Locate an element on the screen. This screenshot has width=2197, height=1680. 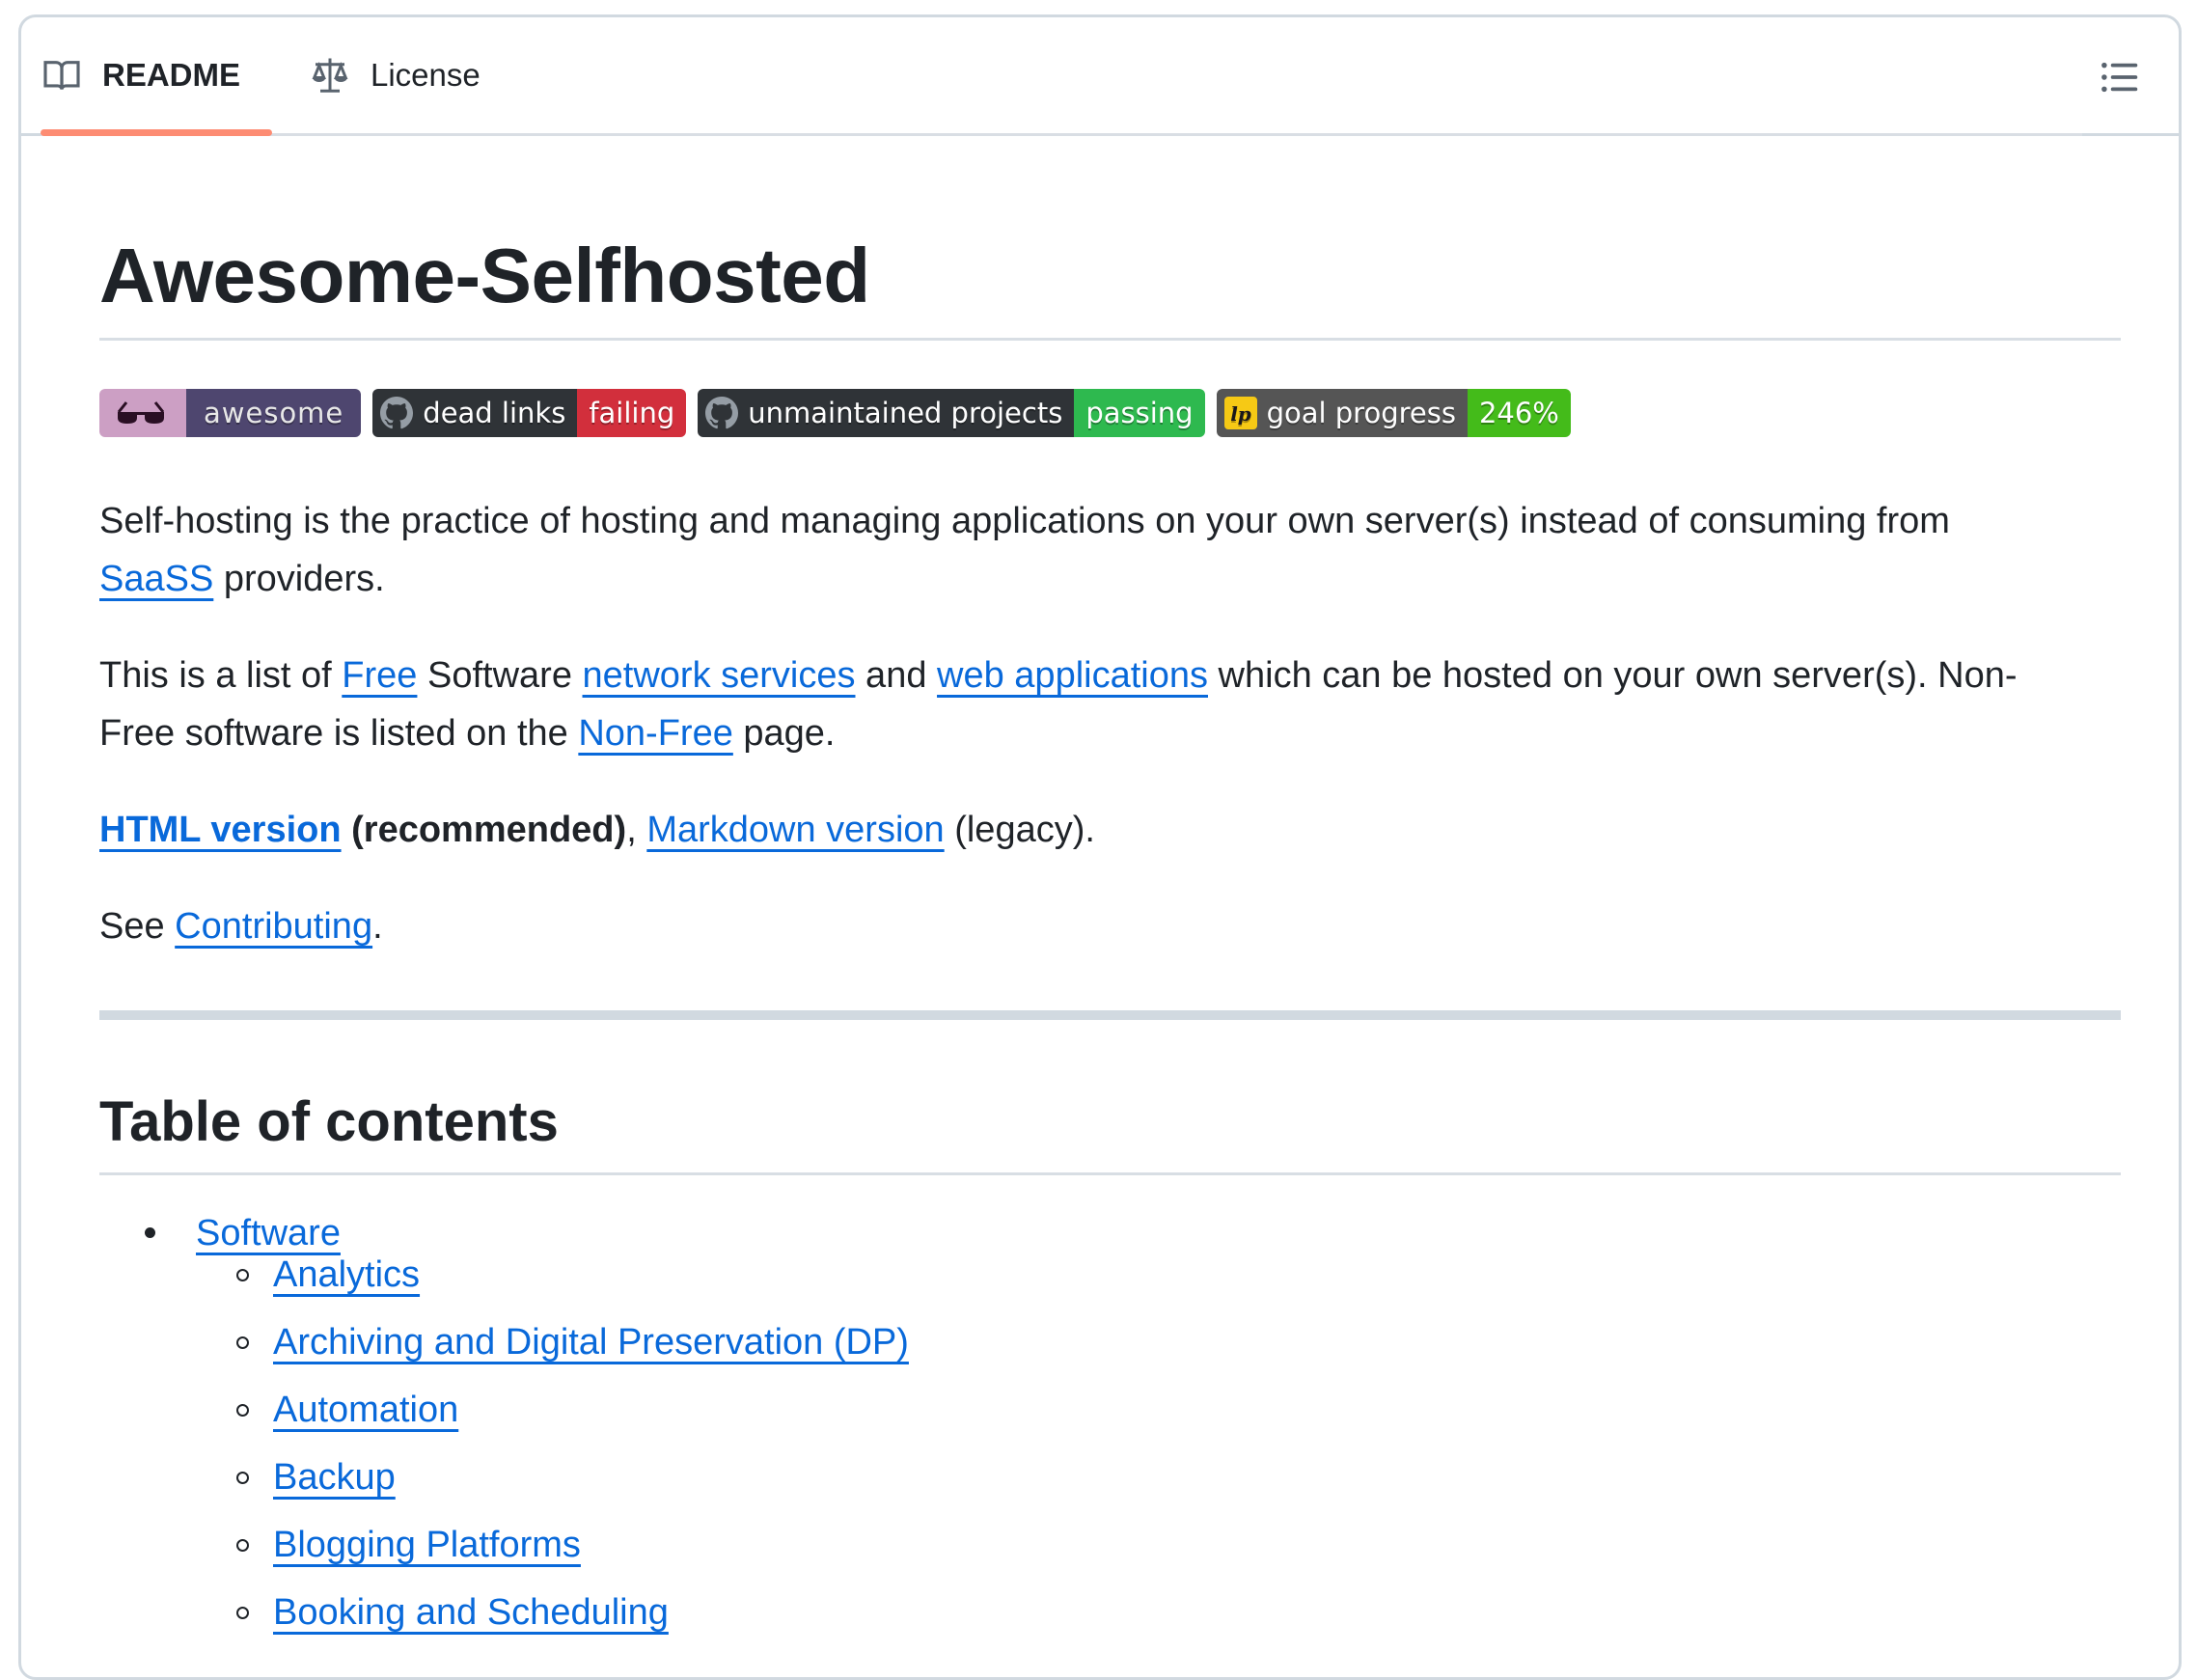
badge-awesome: awesome is located at coordinates (230, 413).